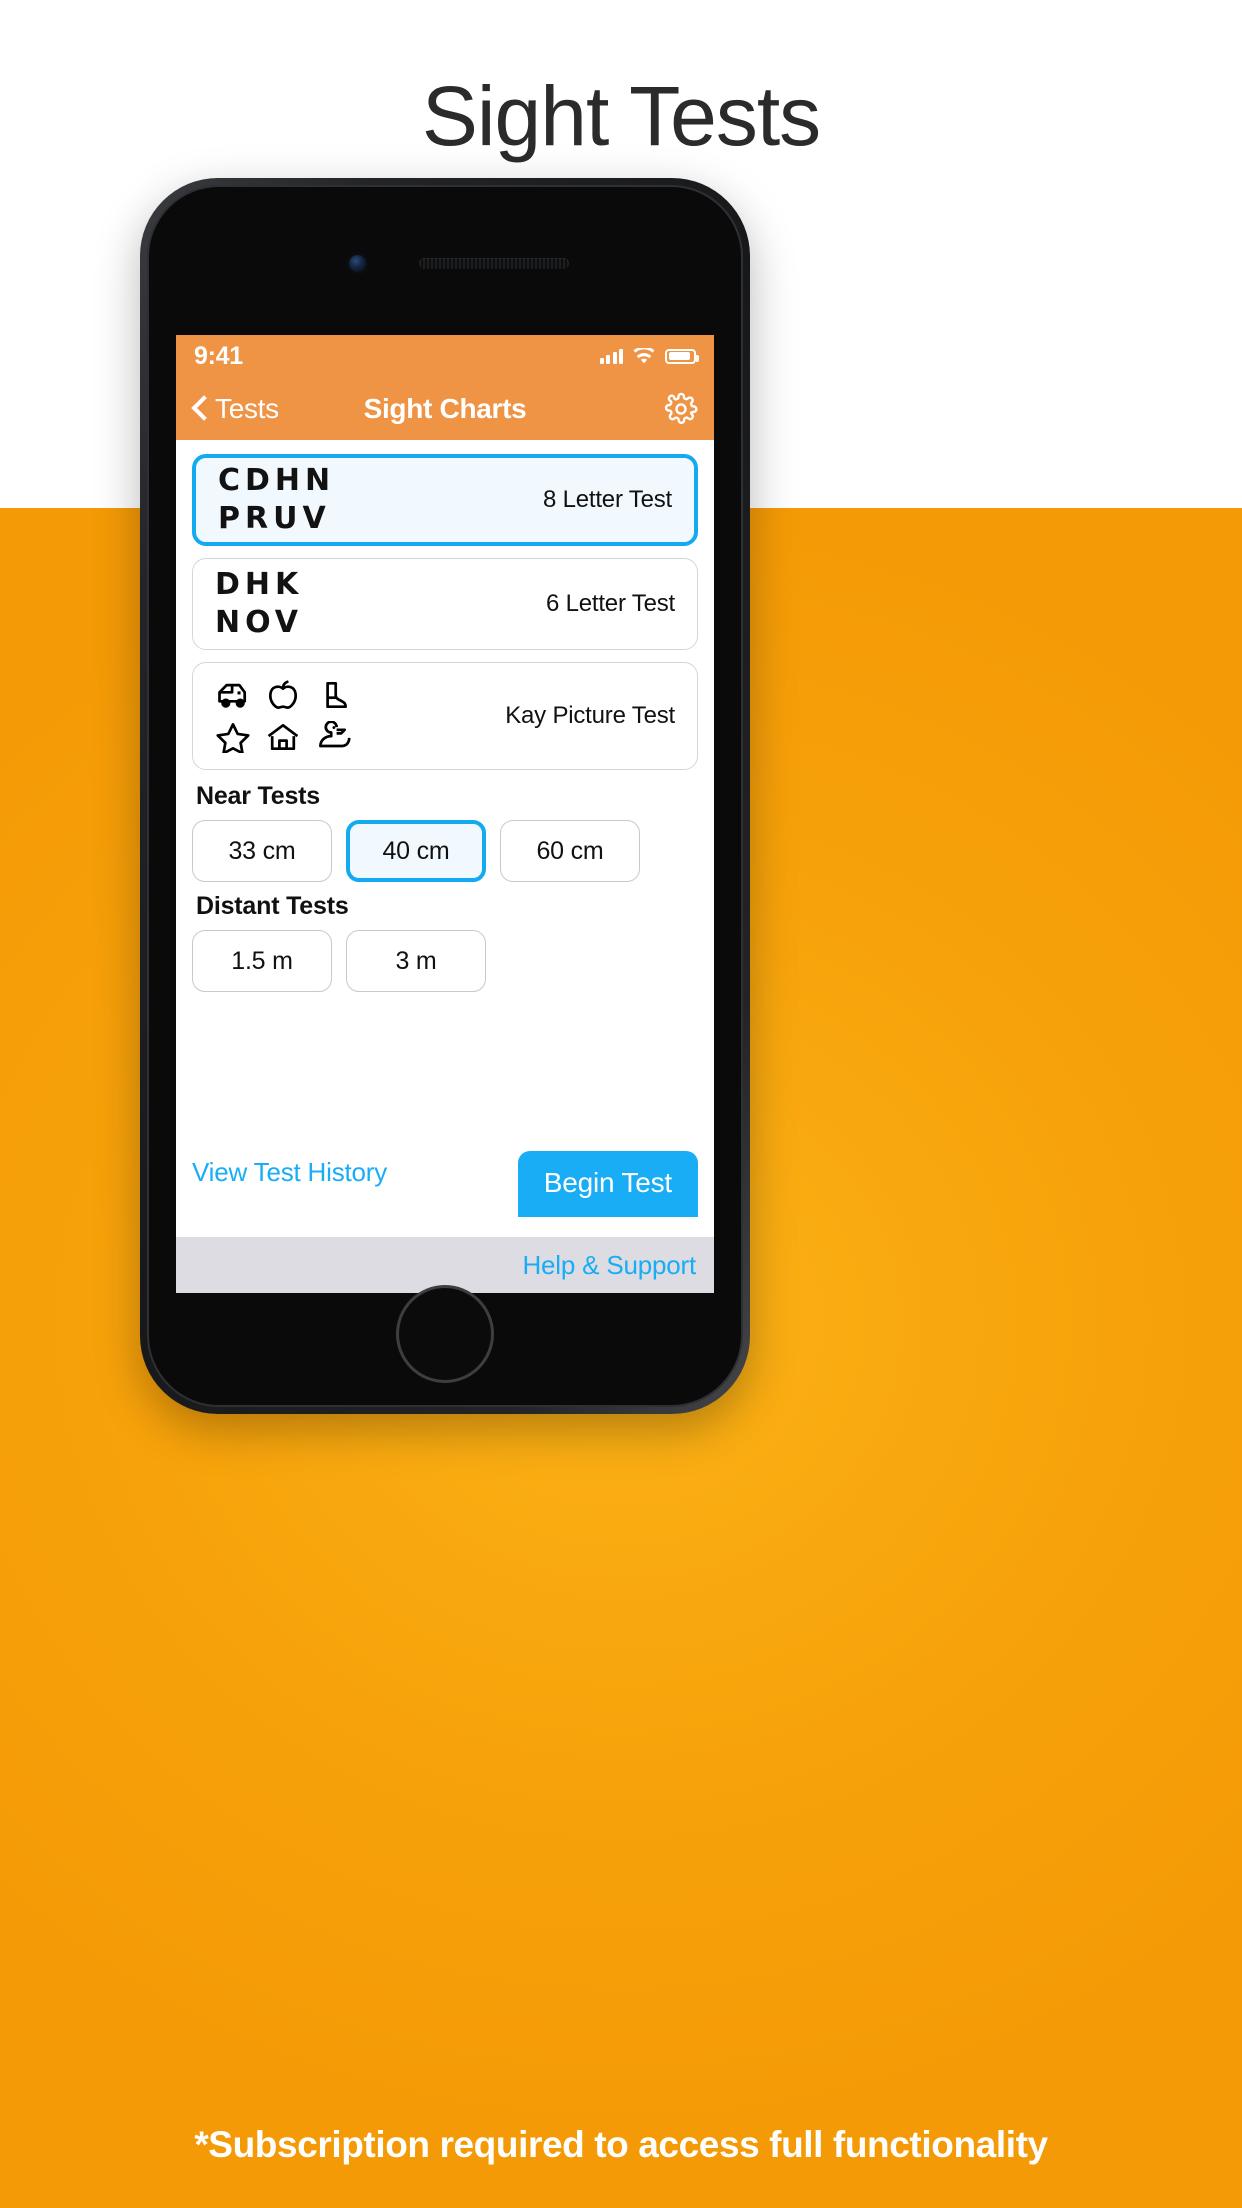 Image resolution: width=1242 pixels, height=2208 pixels. Describe the element at coordinates (283, 737) in the screenshot. I see `house-icon` at that location.